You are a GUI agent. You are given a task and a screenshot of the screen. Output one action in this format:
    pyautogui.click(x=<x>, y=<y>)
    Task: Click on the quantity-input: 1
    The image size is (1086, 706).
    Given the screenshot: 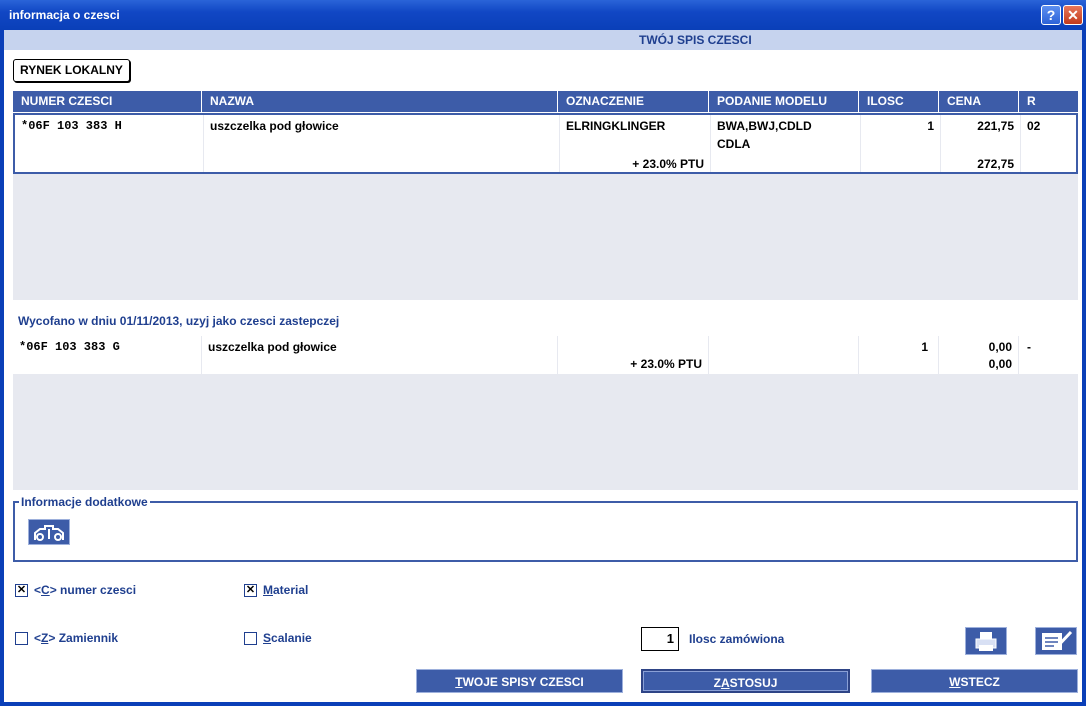 What is the action you would take?
    pyautogui.click(x=660, y=639)
    